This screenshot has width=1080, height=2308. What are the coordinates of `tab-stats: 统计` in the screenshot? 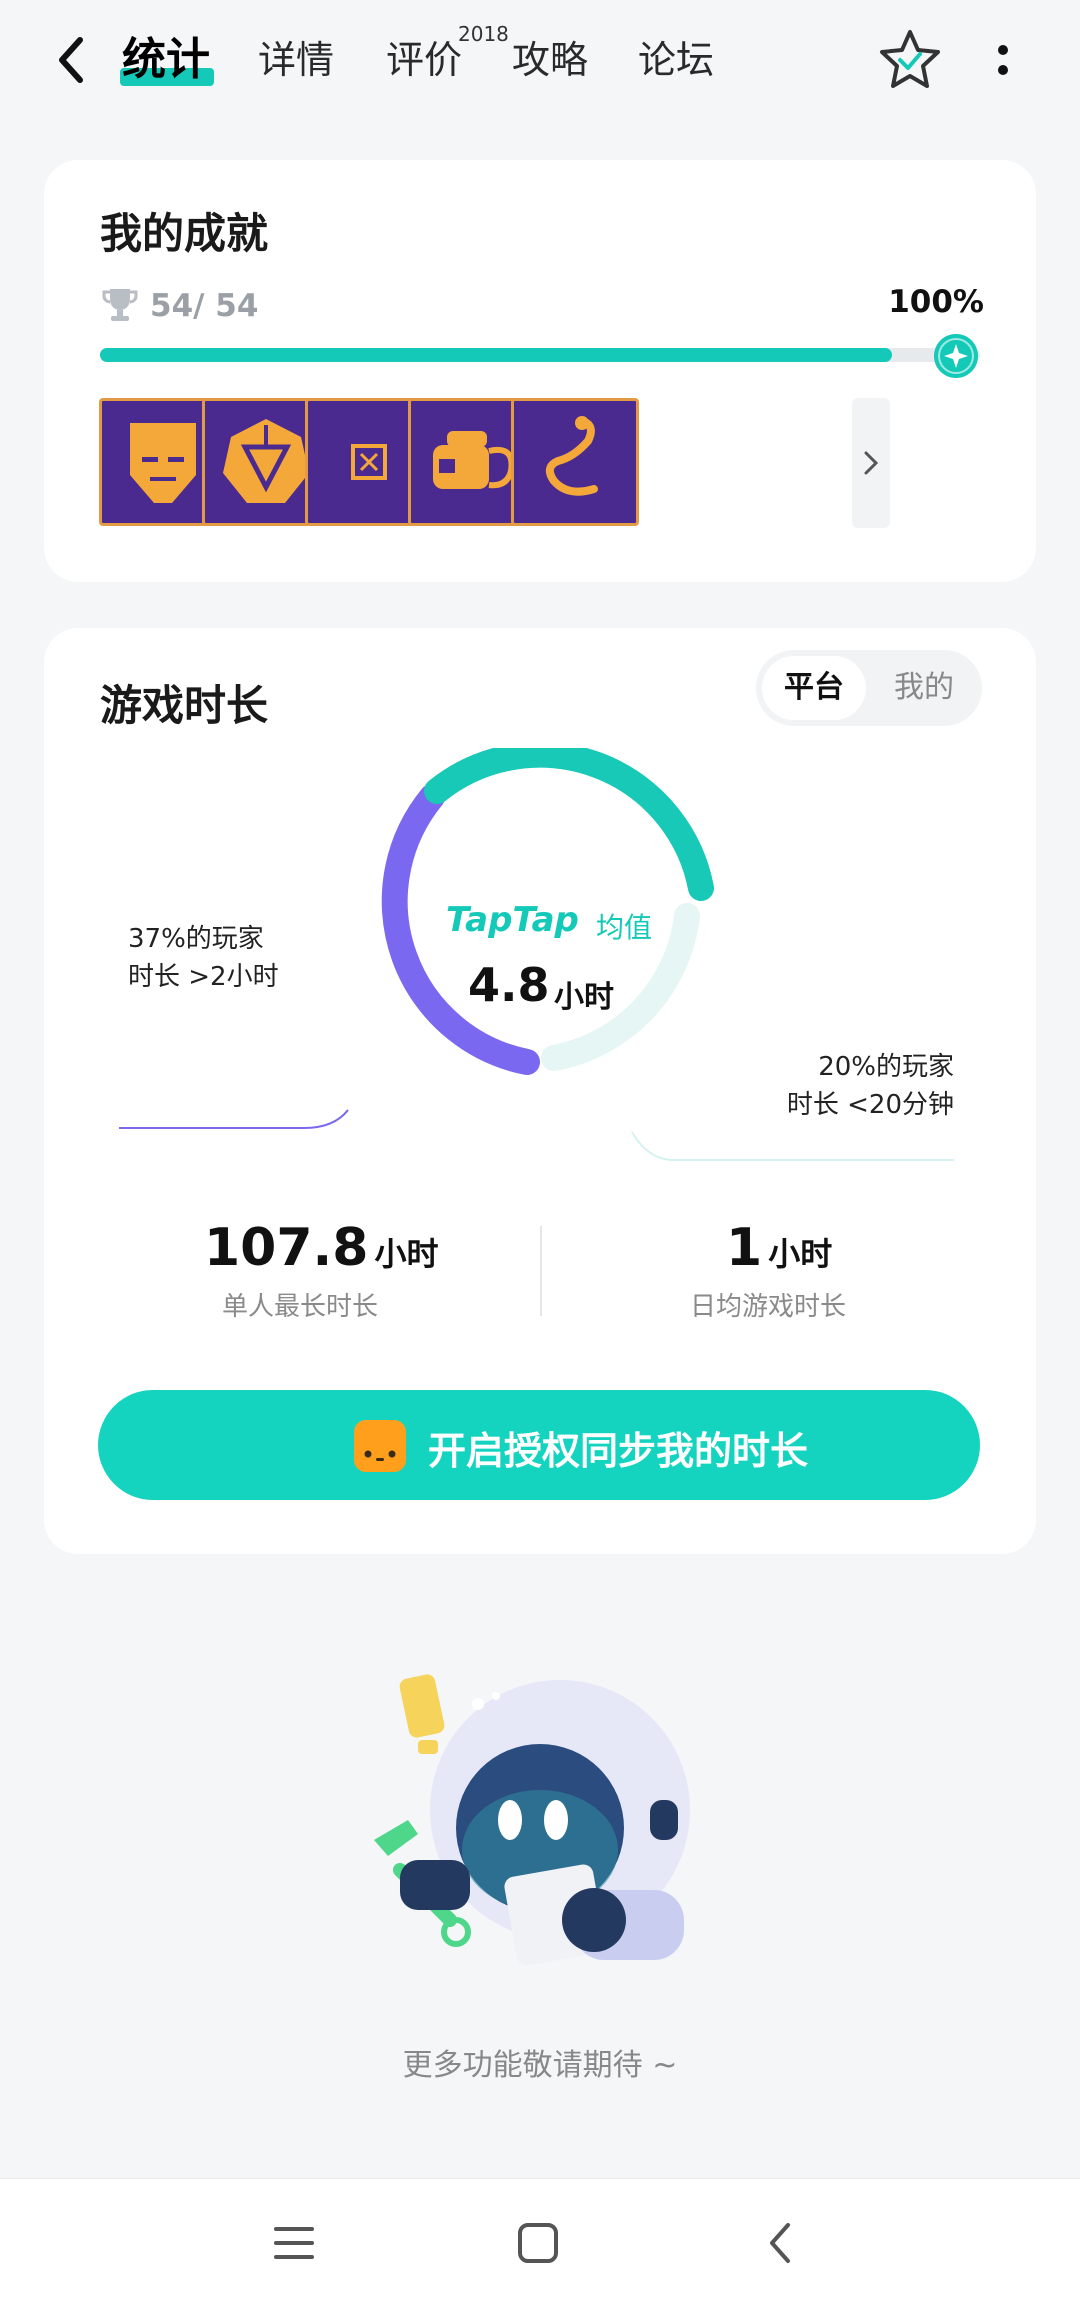 It's located at (166, 60).